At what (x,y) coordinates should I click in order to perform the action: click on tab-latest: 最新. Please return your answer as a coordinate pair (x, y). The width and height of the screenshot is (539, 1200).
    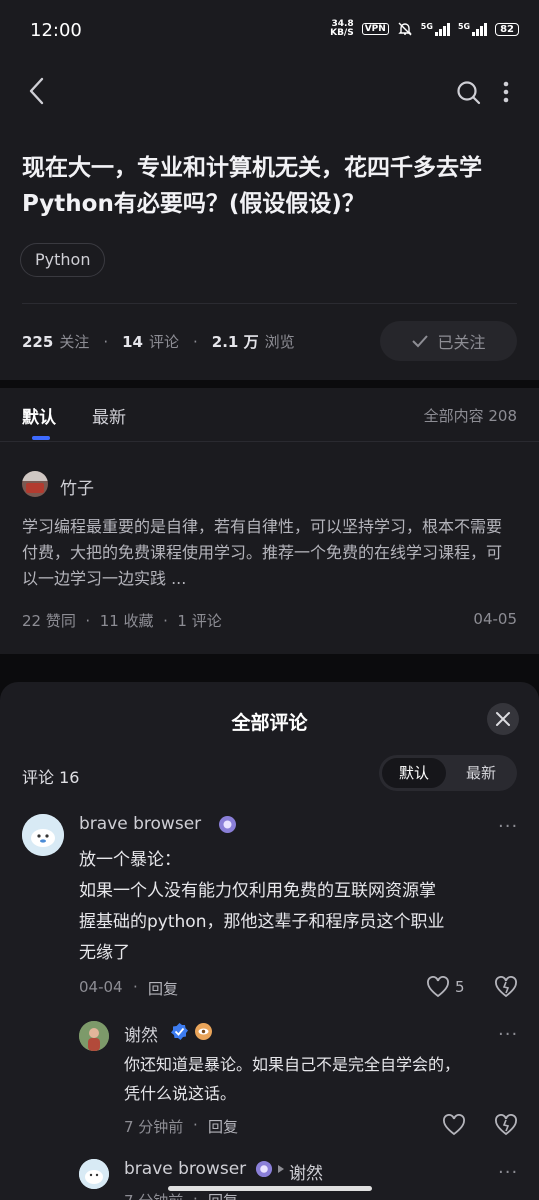
    Looking at the image, I should click on (109, 415).